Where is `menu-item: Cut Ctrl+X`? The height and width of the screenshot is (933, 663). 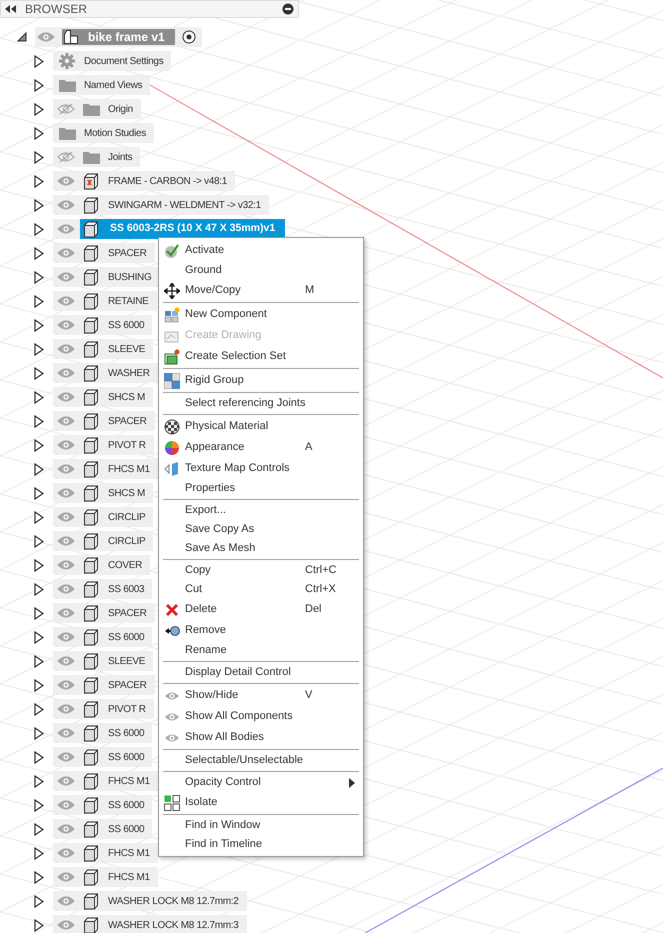 menu-item: Cut Ctrl+X is located at coordinates (261, 589).